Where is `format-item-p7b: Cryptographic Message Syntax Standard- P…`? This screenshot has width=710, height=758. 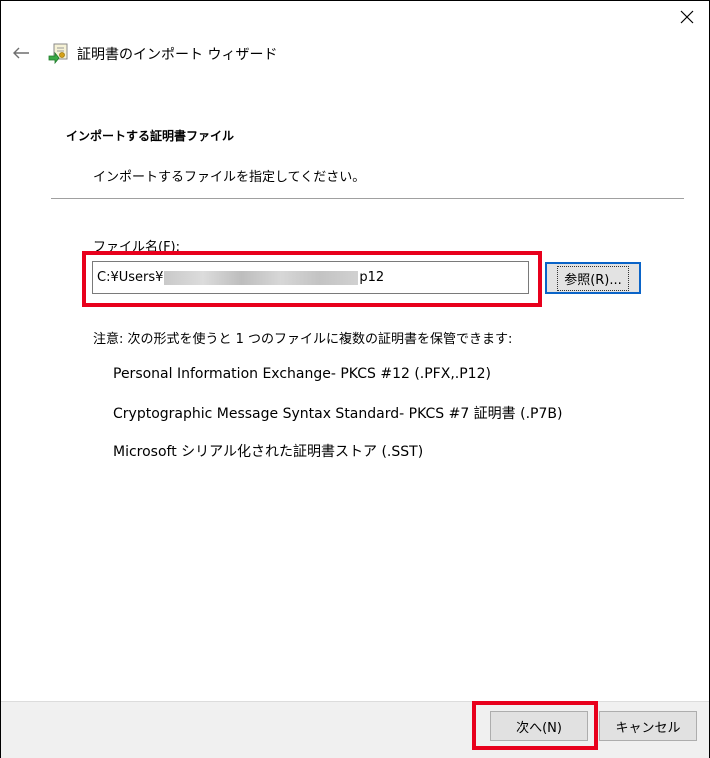 format-item-p7b: Cryptographic Message Syntax Standard- P… is located at coordinates (338, 414).